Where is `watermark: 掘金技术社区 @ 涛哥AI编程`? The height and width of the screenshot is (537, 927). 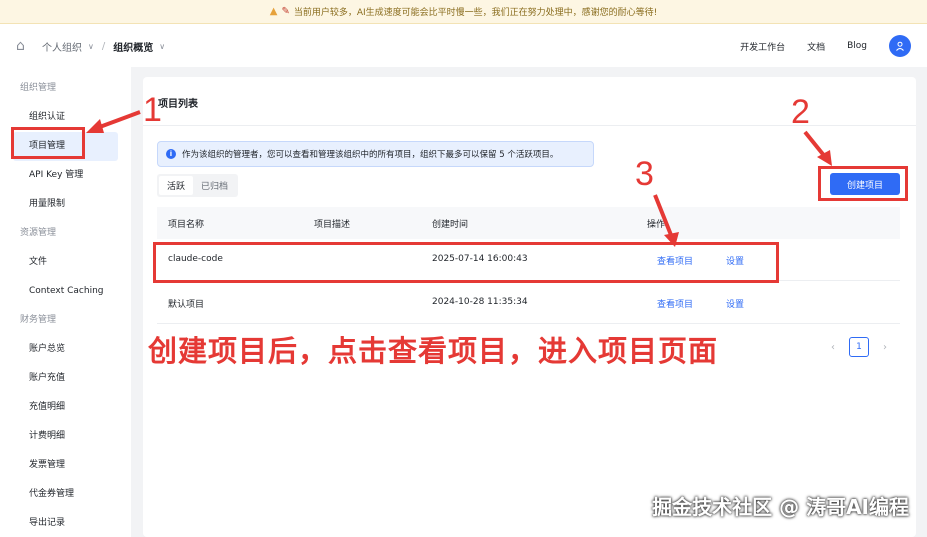 watermark: 掘金技术社区 @ 涛哥AI编程 is located at coordinates (780, 507).